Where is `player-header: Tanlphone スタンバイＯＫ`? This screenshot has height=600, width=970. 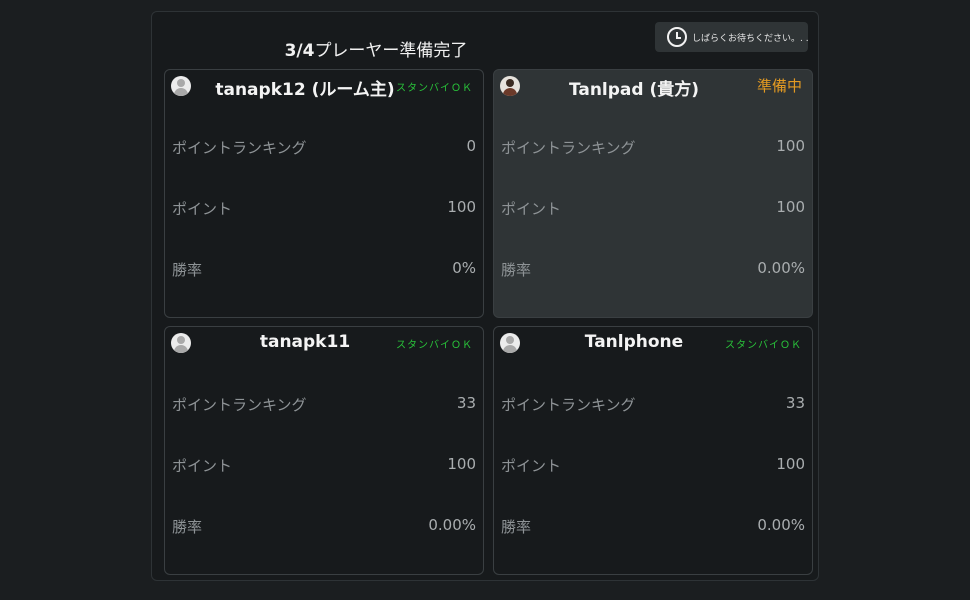 player-header: Tanlphone スタンバイＯＫ is located at coordinates (653, 344).